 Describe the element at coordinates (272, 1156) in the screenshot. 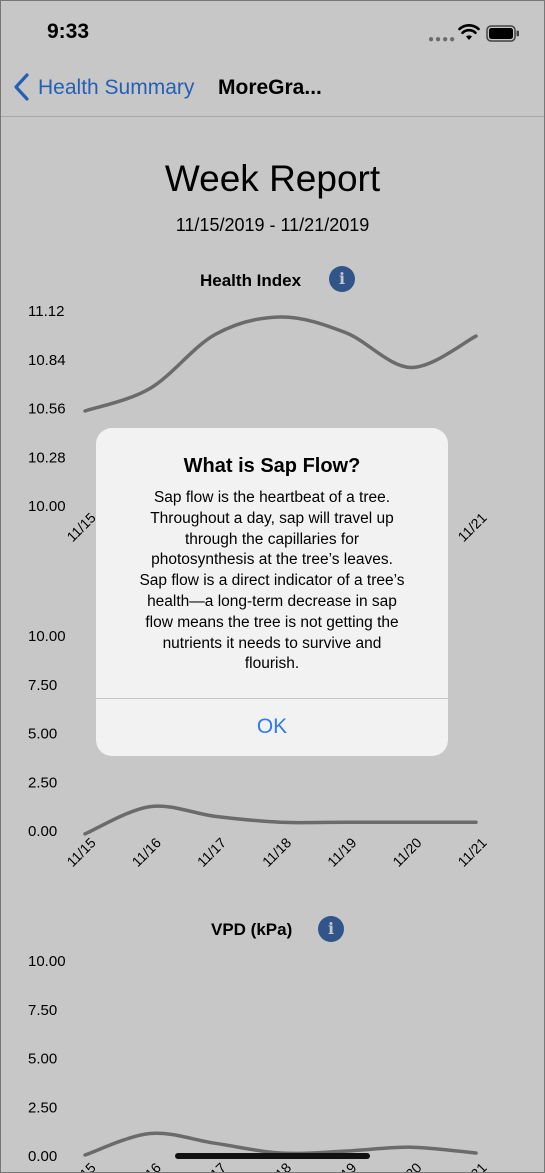

I see `home-indicator` at that location.